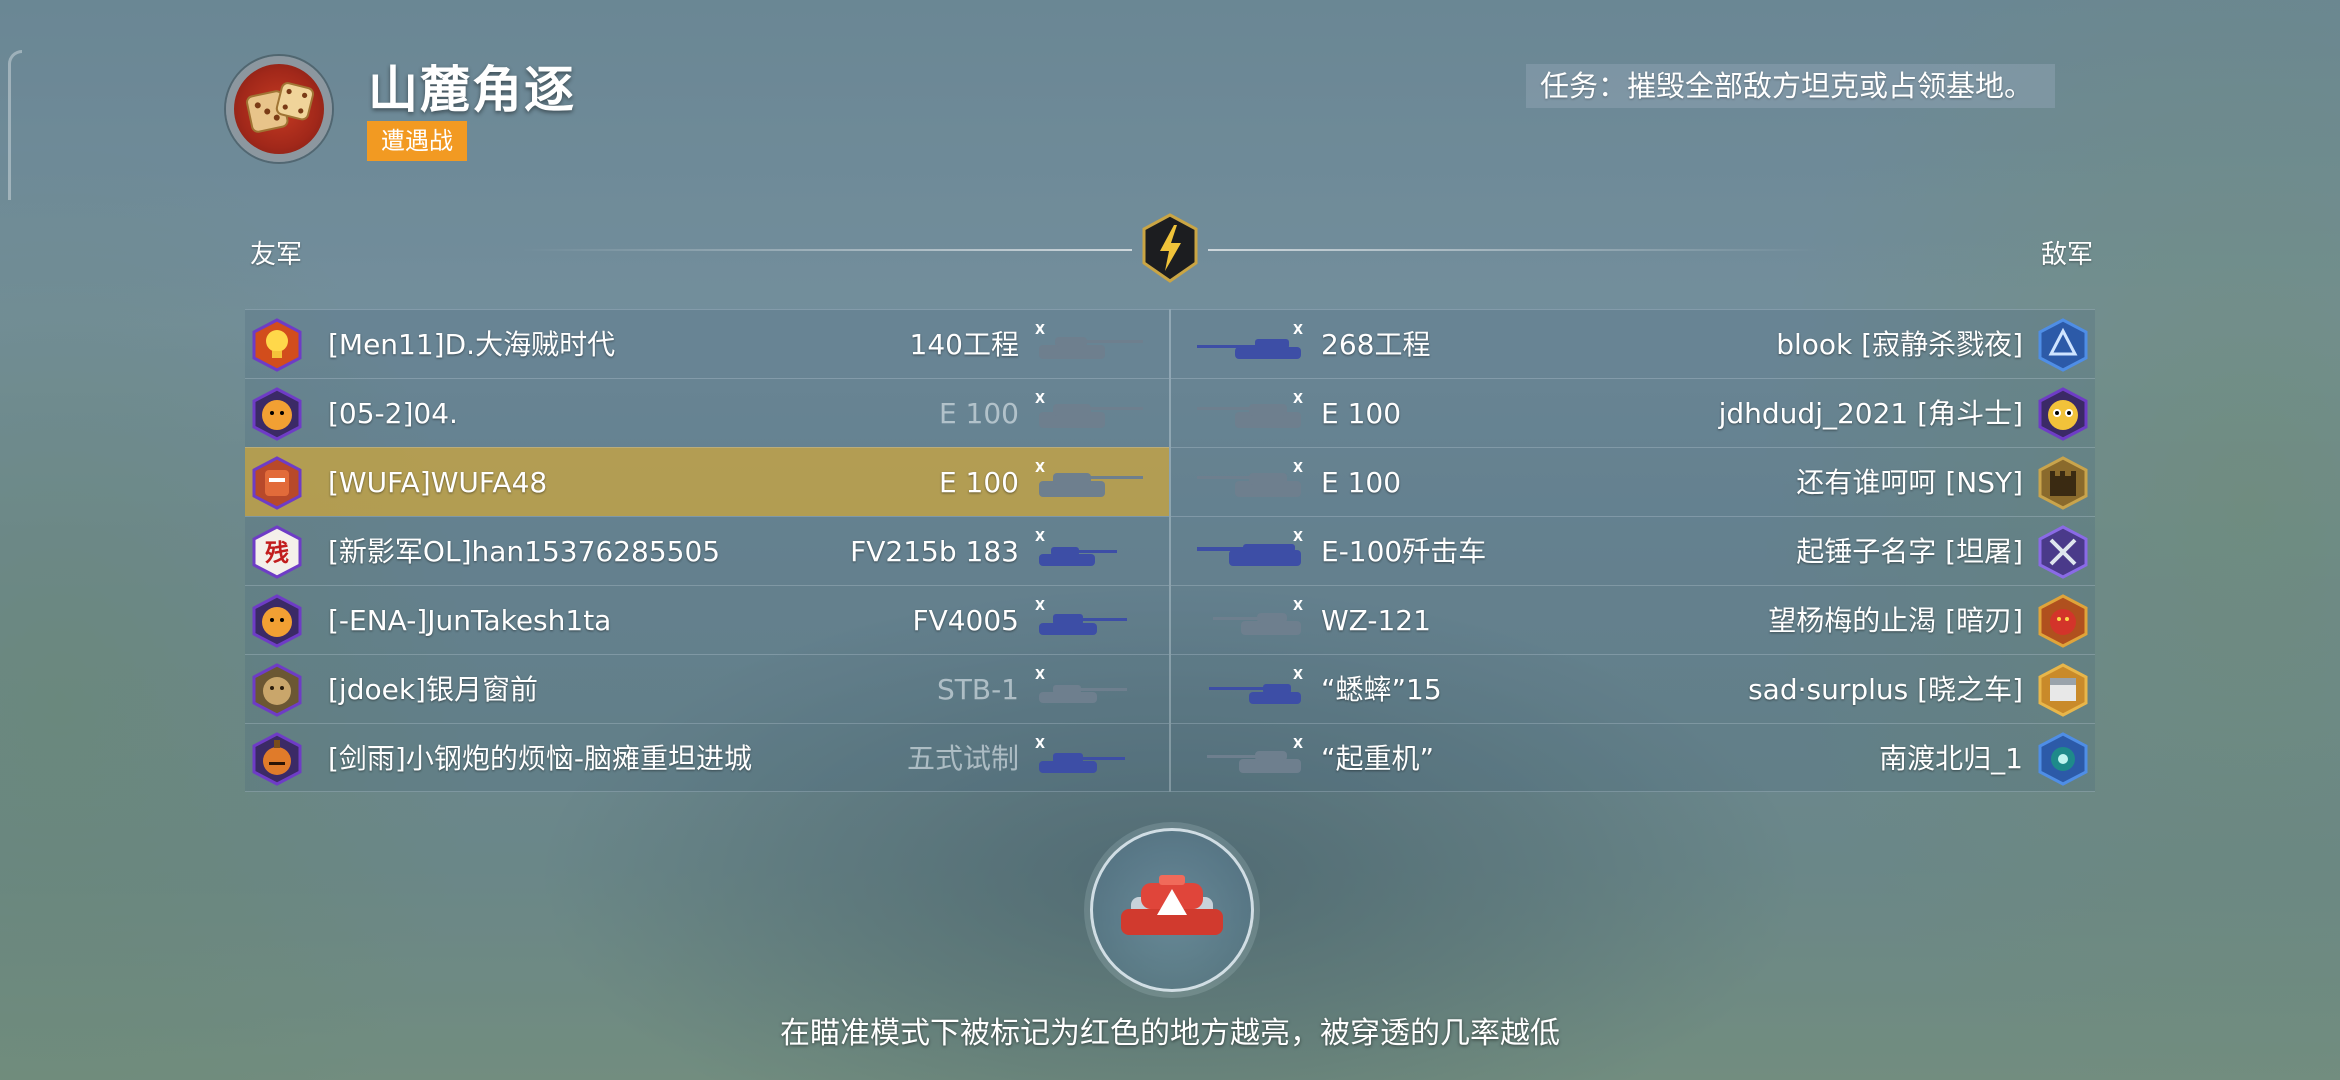  Describe the element at coordinates (1376, 344) in the screenshot. I see `vehicle-name: 268工程` at that location.